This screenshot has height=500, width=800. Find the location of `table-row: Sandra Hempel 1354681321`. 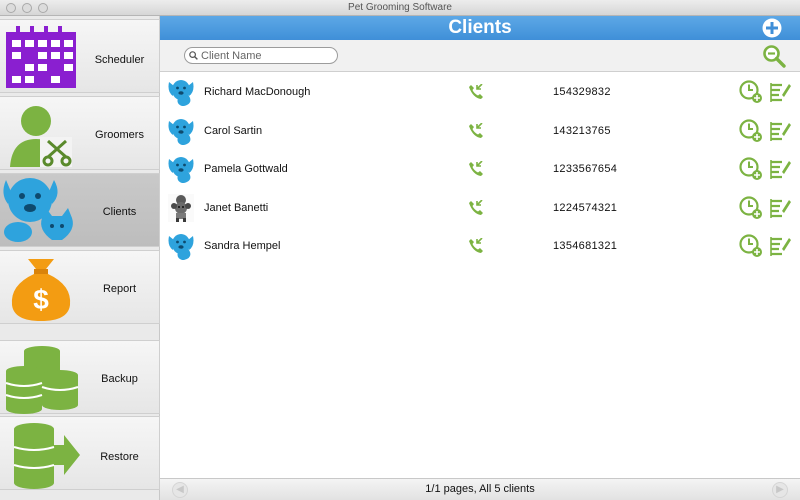

table-row: Sandra Hempel 1354681321 is located at coordinates (481, 246).